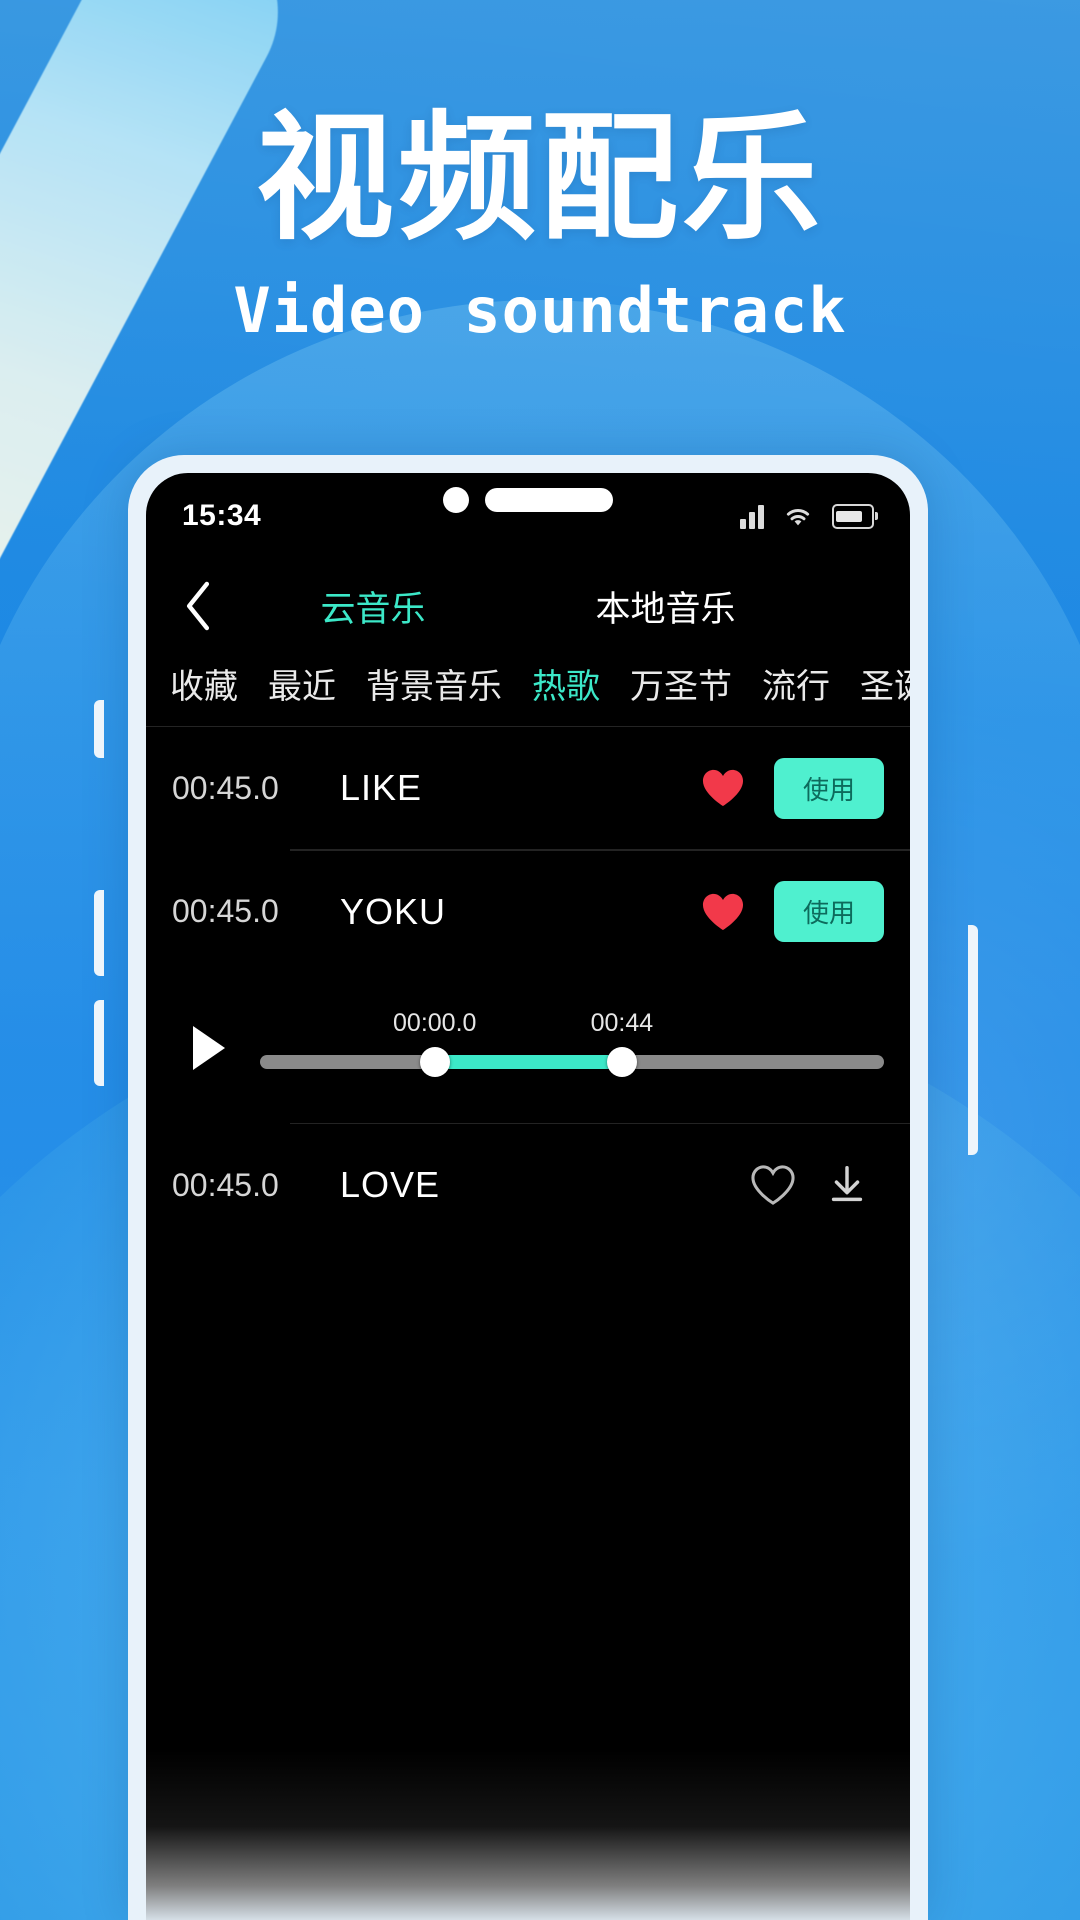 This screenshot has width=1080, height=1920. I want to click on screen-bottom-fade, so click(528, 1835).